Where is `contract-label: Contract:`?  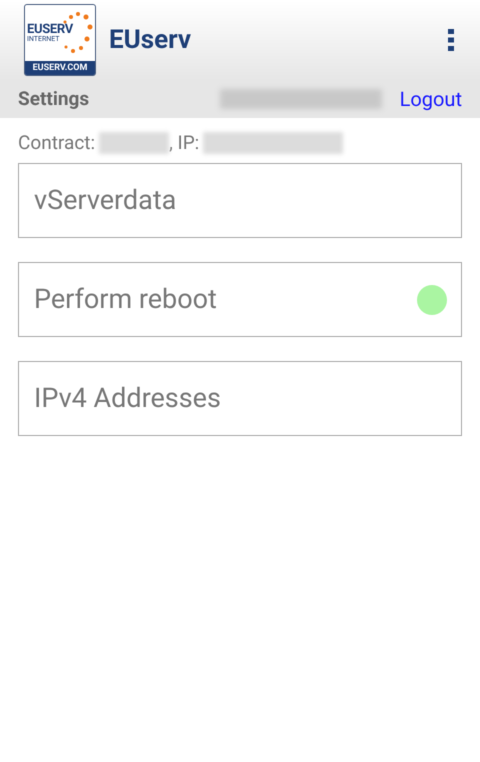 contract-label: Contract: is located at coordinates (57, 143).